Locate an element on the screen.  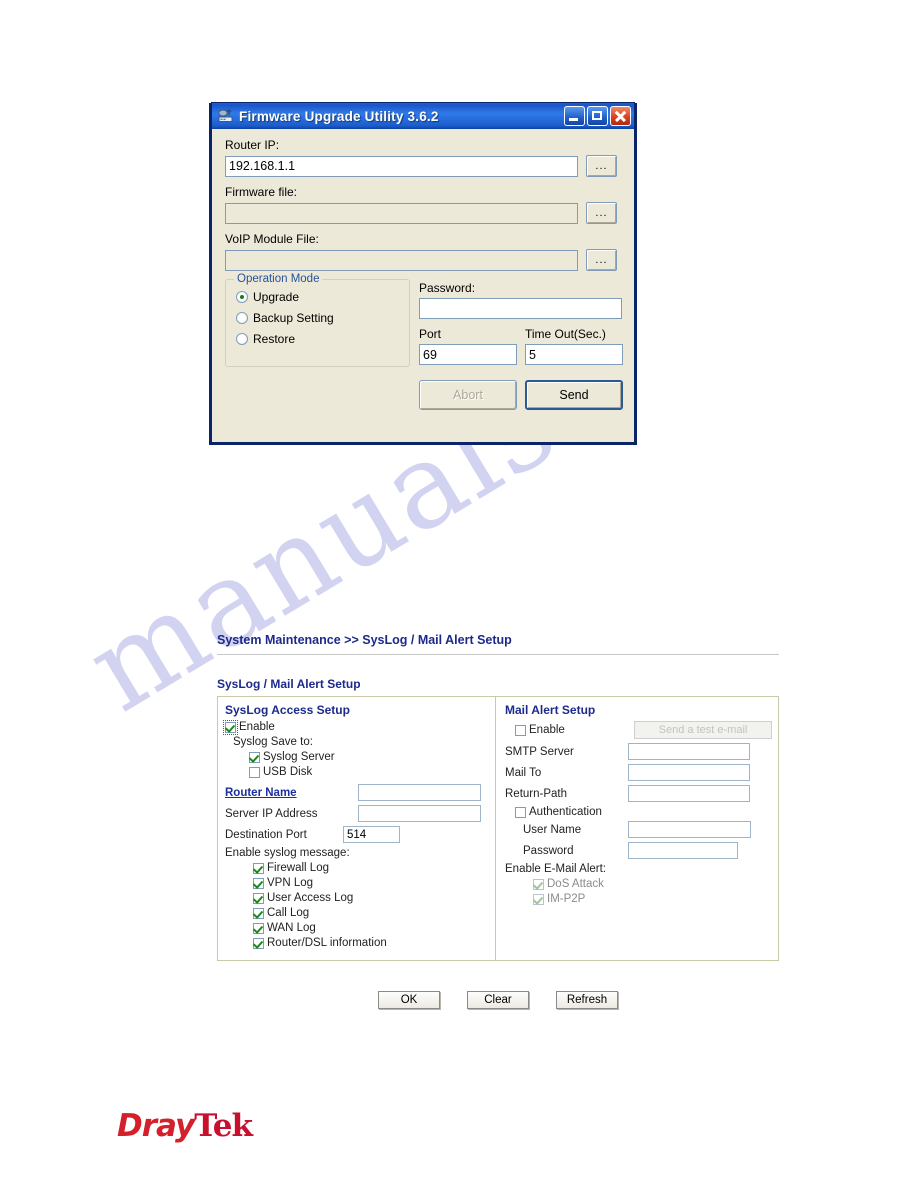
refresh-button: Refresh is located at coordinates (587, 1000).